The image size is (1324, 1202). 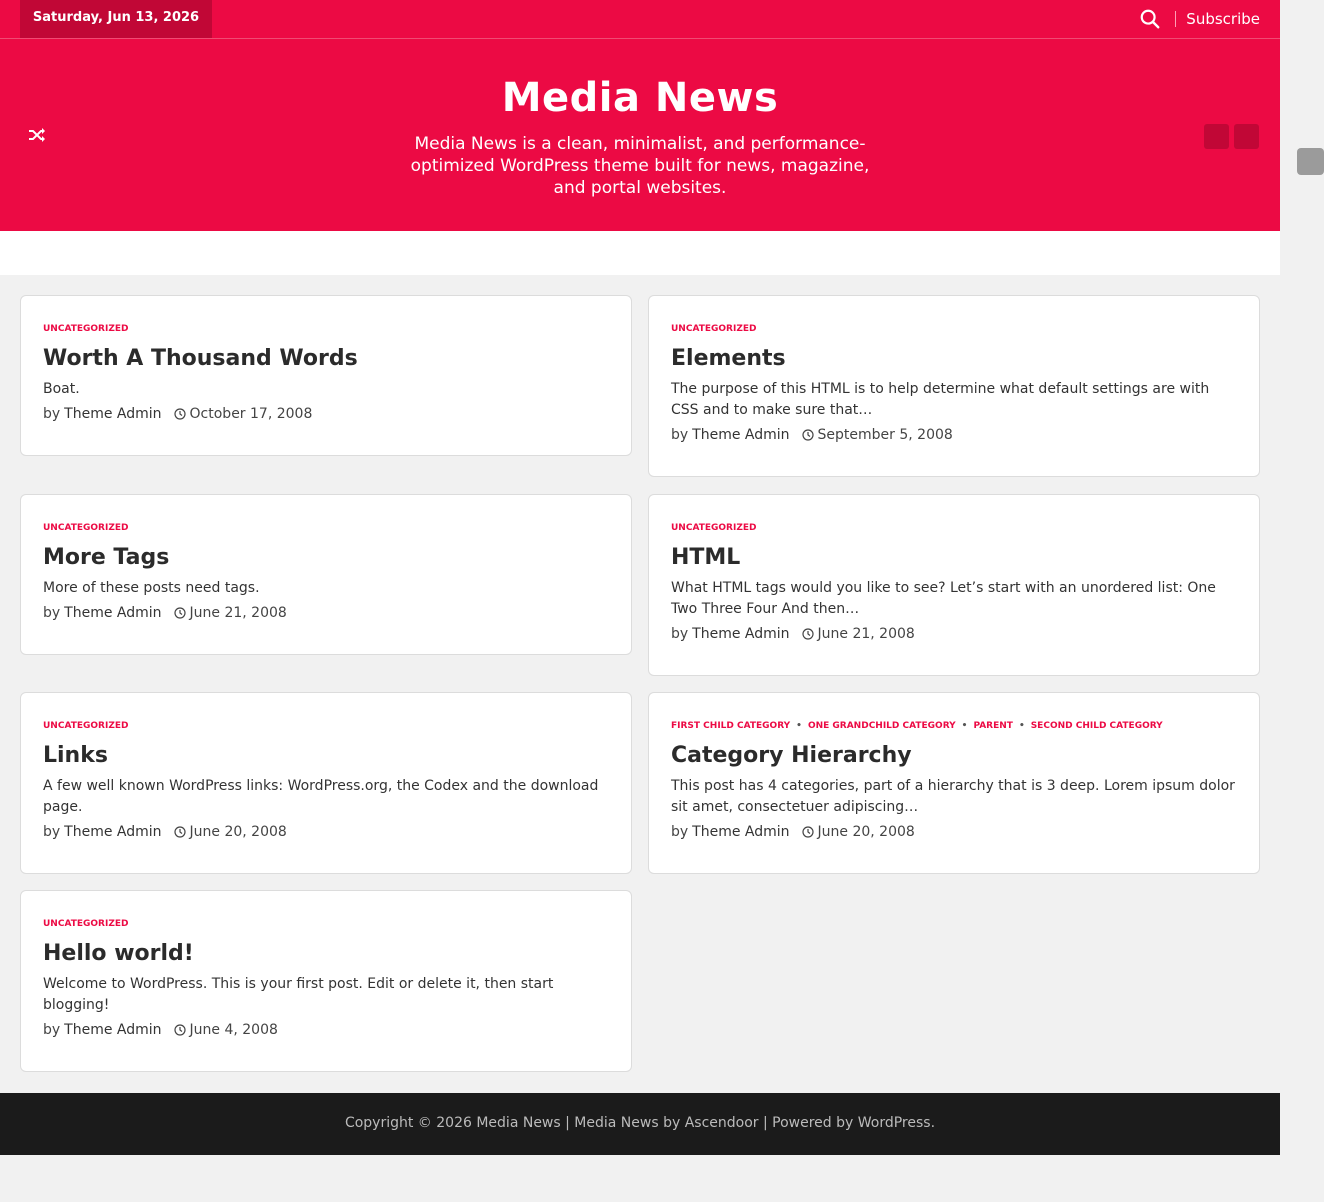 I want to click on post-title: Links, so click(x=326, y=755).